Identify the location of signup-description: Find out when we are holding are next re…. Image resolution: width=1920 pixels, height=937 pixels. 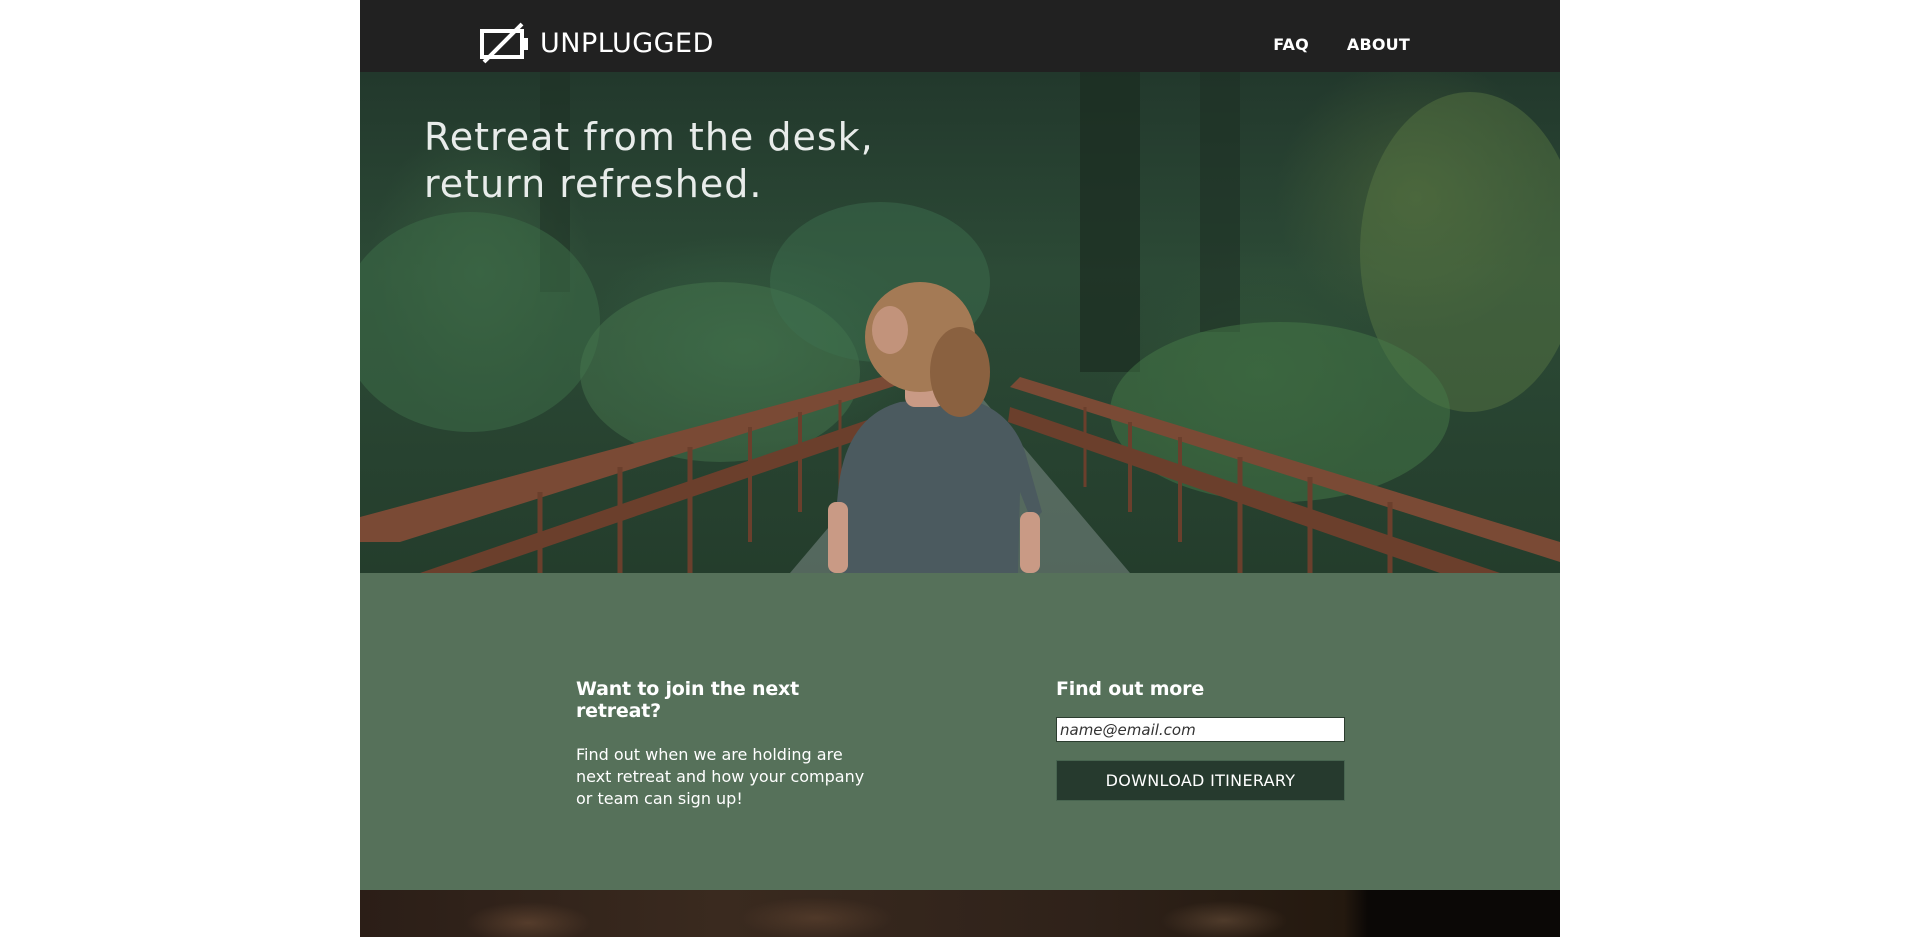
(720, 776).